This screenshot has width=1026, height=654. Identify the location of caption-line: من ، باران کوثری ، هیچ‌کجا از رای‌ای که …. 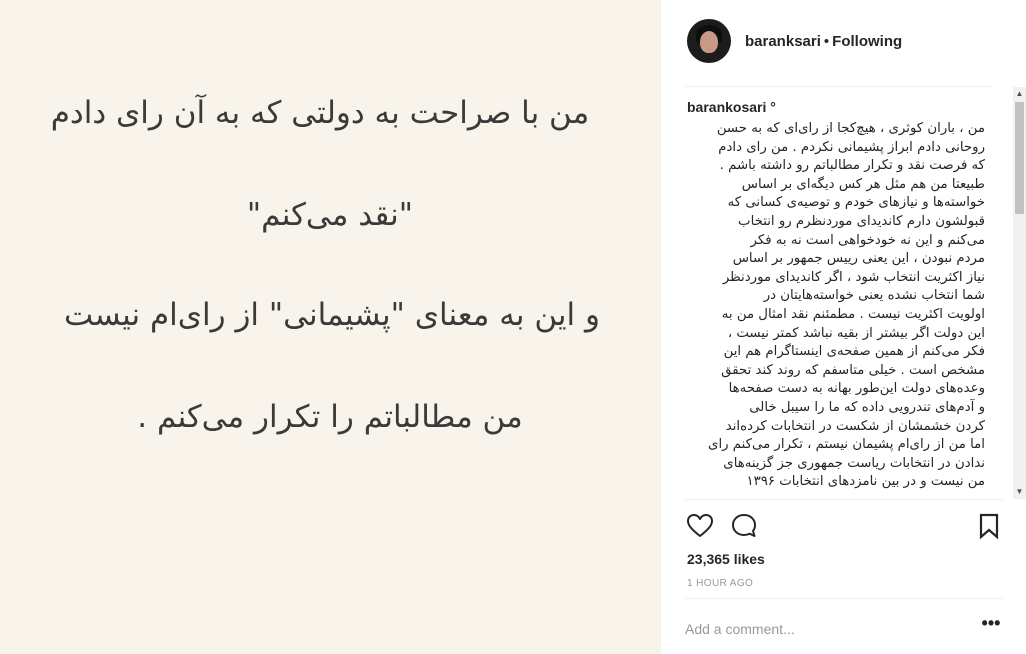
(850, 128).